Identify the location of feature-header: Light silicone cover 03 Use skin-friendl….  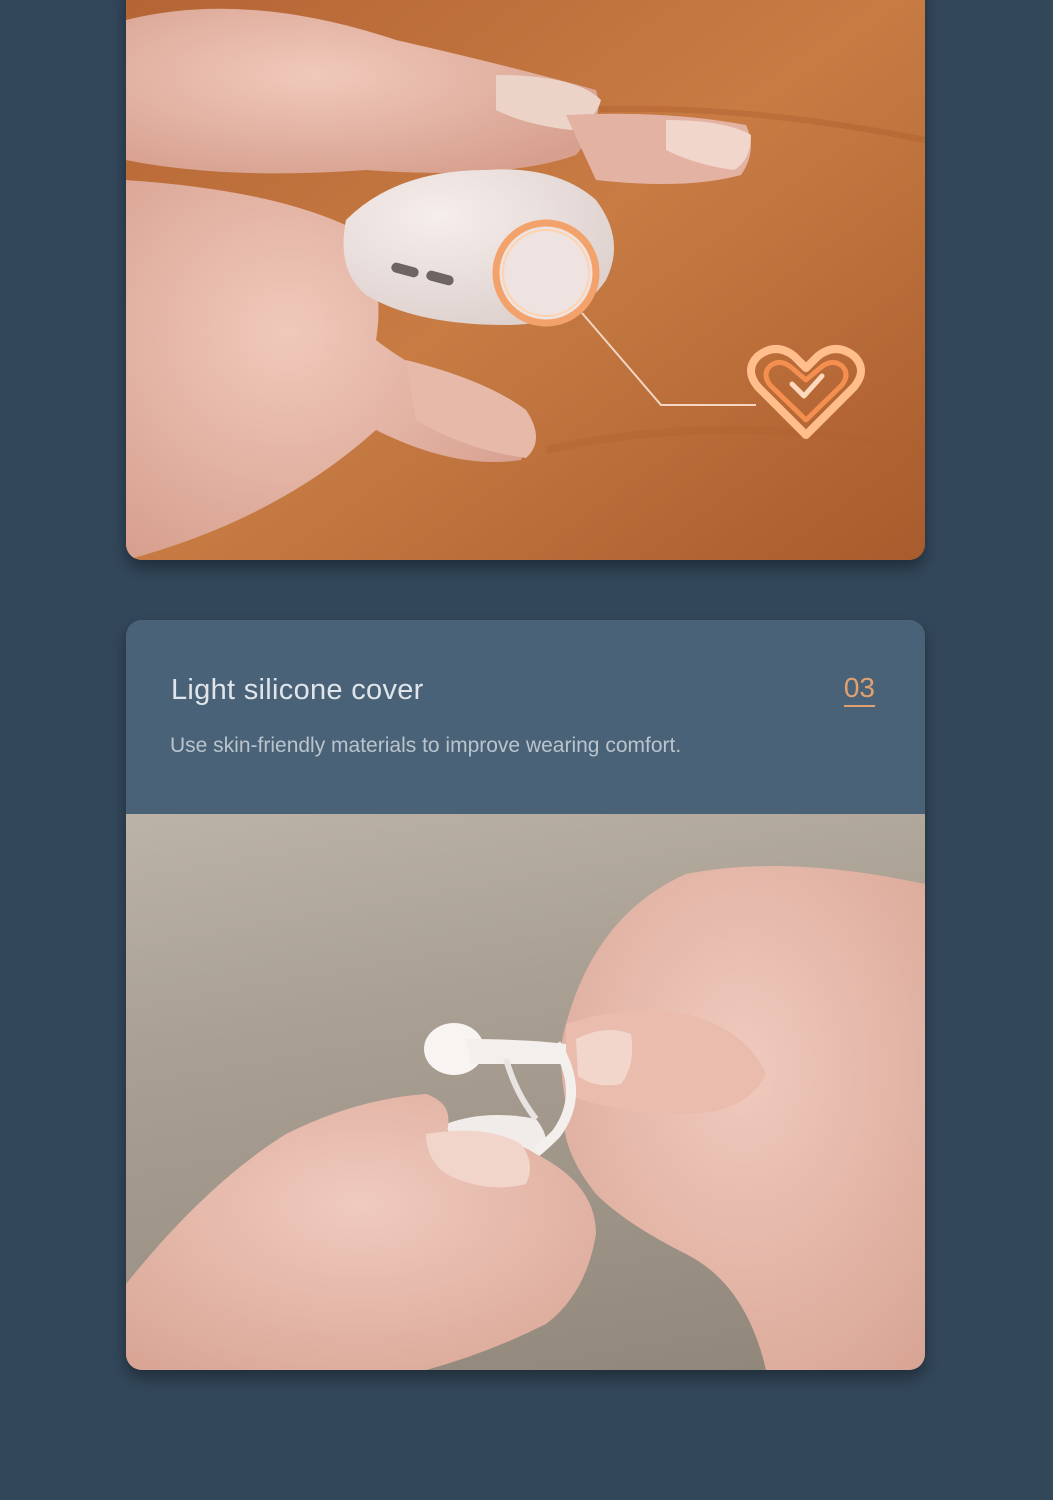
(525, 717).